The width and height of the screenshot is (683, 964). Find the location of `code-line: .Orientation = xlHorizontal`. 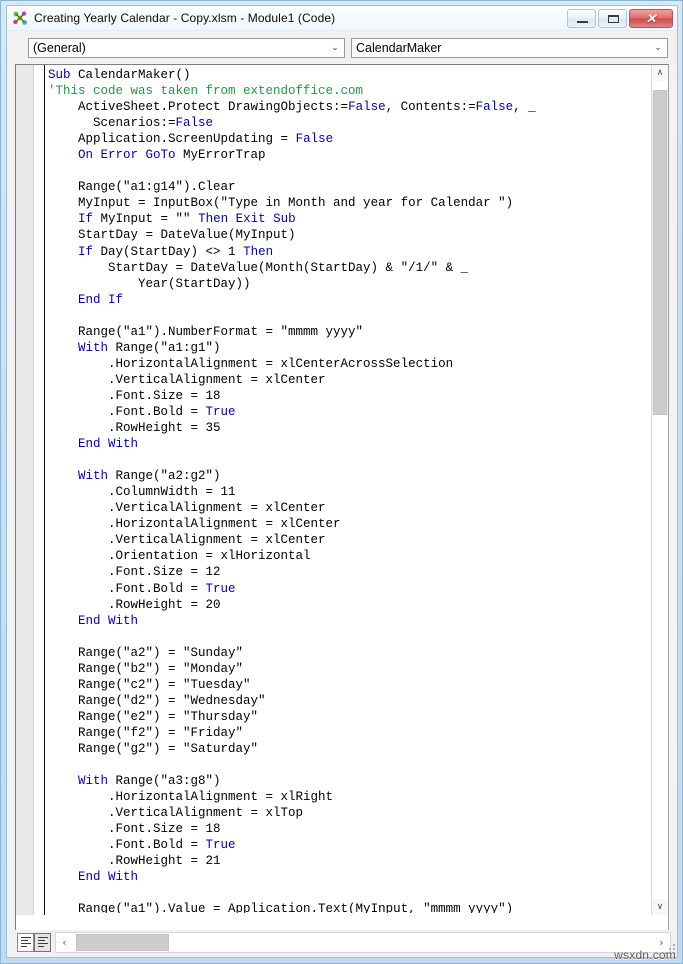

code-line: .Orientation = xlHorizontal is located at coordinates (209, 556).